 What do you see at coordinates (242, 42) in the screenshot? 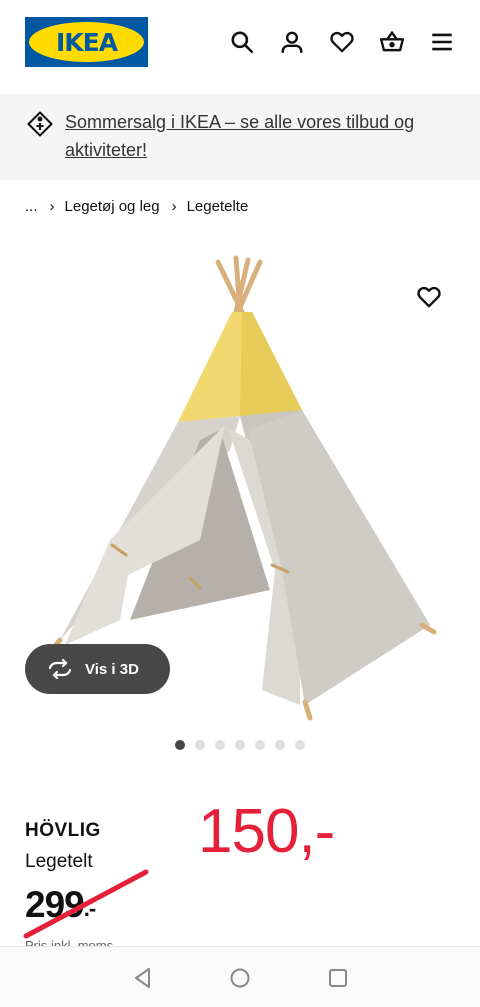
I see `search-icon` at bounding box center [242, 42].